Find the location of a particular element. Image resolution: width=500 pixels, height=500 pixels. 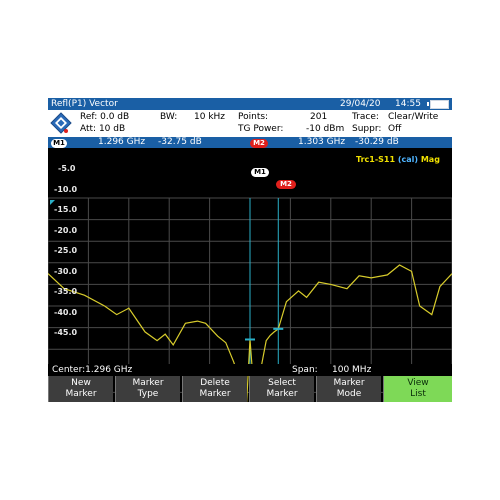

trace-name-label: Trc1-S11 (cal) Mag is located at coordinates (398, 159).